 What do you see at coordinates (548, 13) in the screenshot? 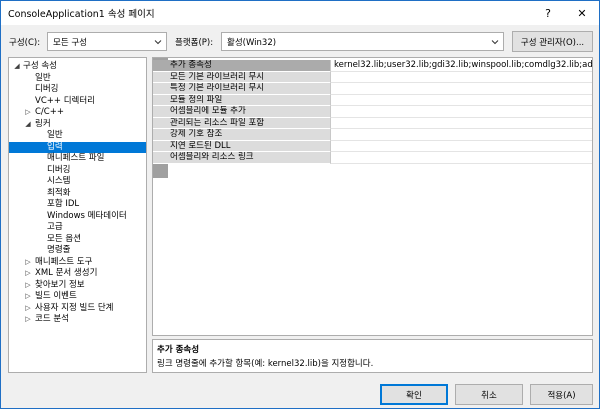
I see `help-button: ?` at bounding box center [548, 13].